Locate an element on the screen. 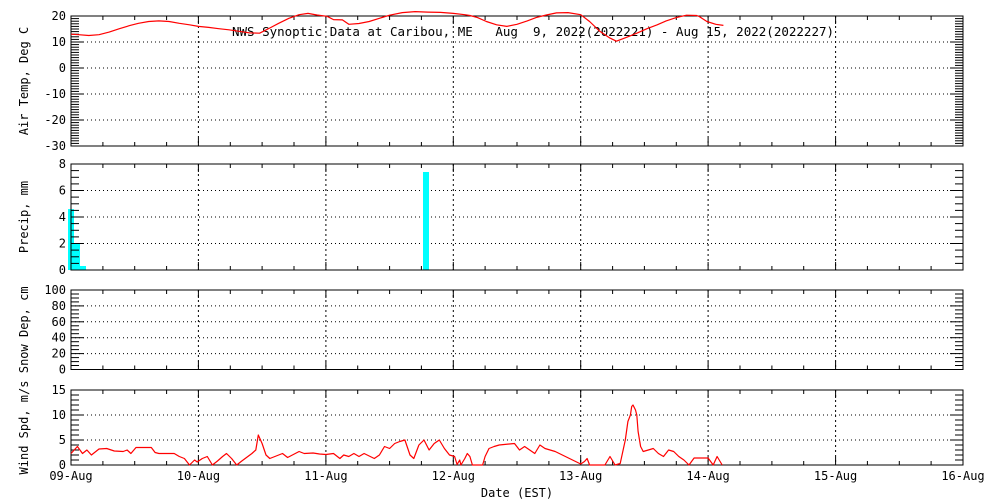 The image size is (1000, 500). y-tick-label: -10 is located at coordinates (55, 94).